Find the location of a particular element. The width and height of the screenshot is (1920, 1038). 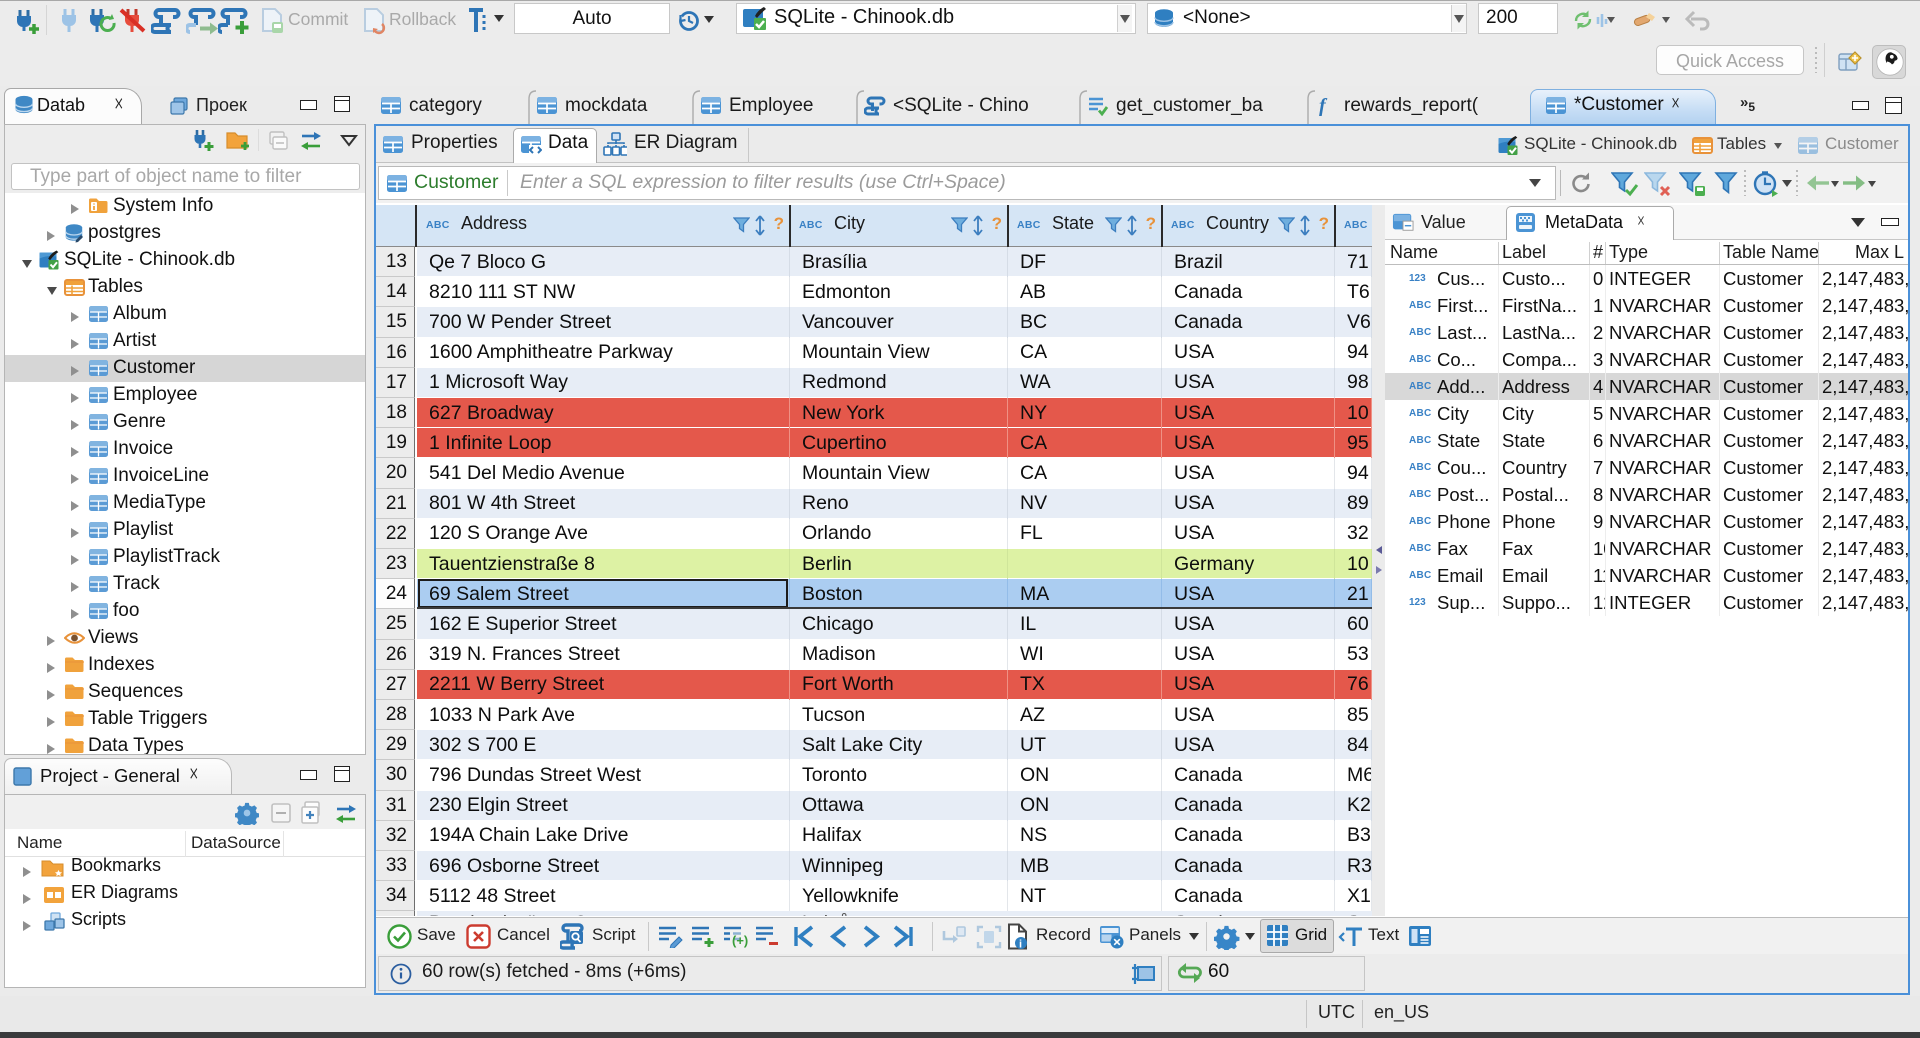

svg-text: i is located at coordinates (1020, 945).